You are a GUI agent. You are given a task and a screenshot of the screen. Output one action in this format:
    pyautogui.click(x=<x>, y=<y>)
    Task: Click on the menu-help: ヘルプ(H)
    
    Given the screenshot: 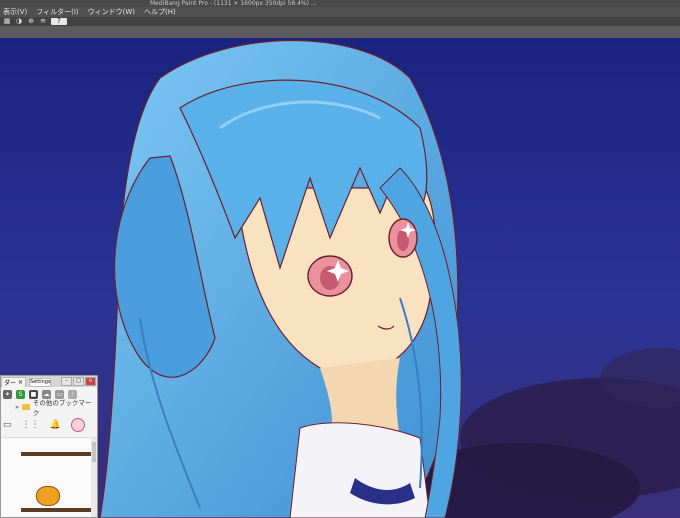 What is the action you would take?
    pyautogui.click(x=160, y=12)
    